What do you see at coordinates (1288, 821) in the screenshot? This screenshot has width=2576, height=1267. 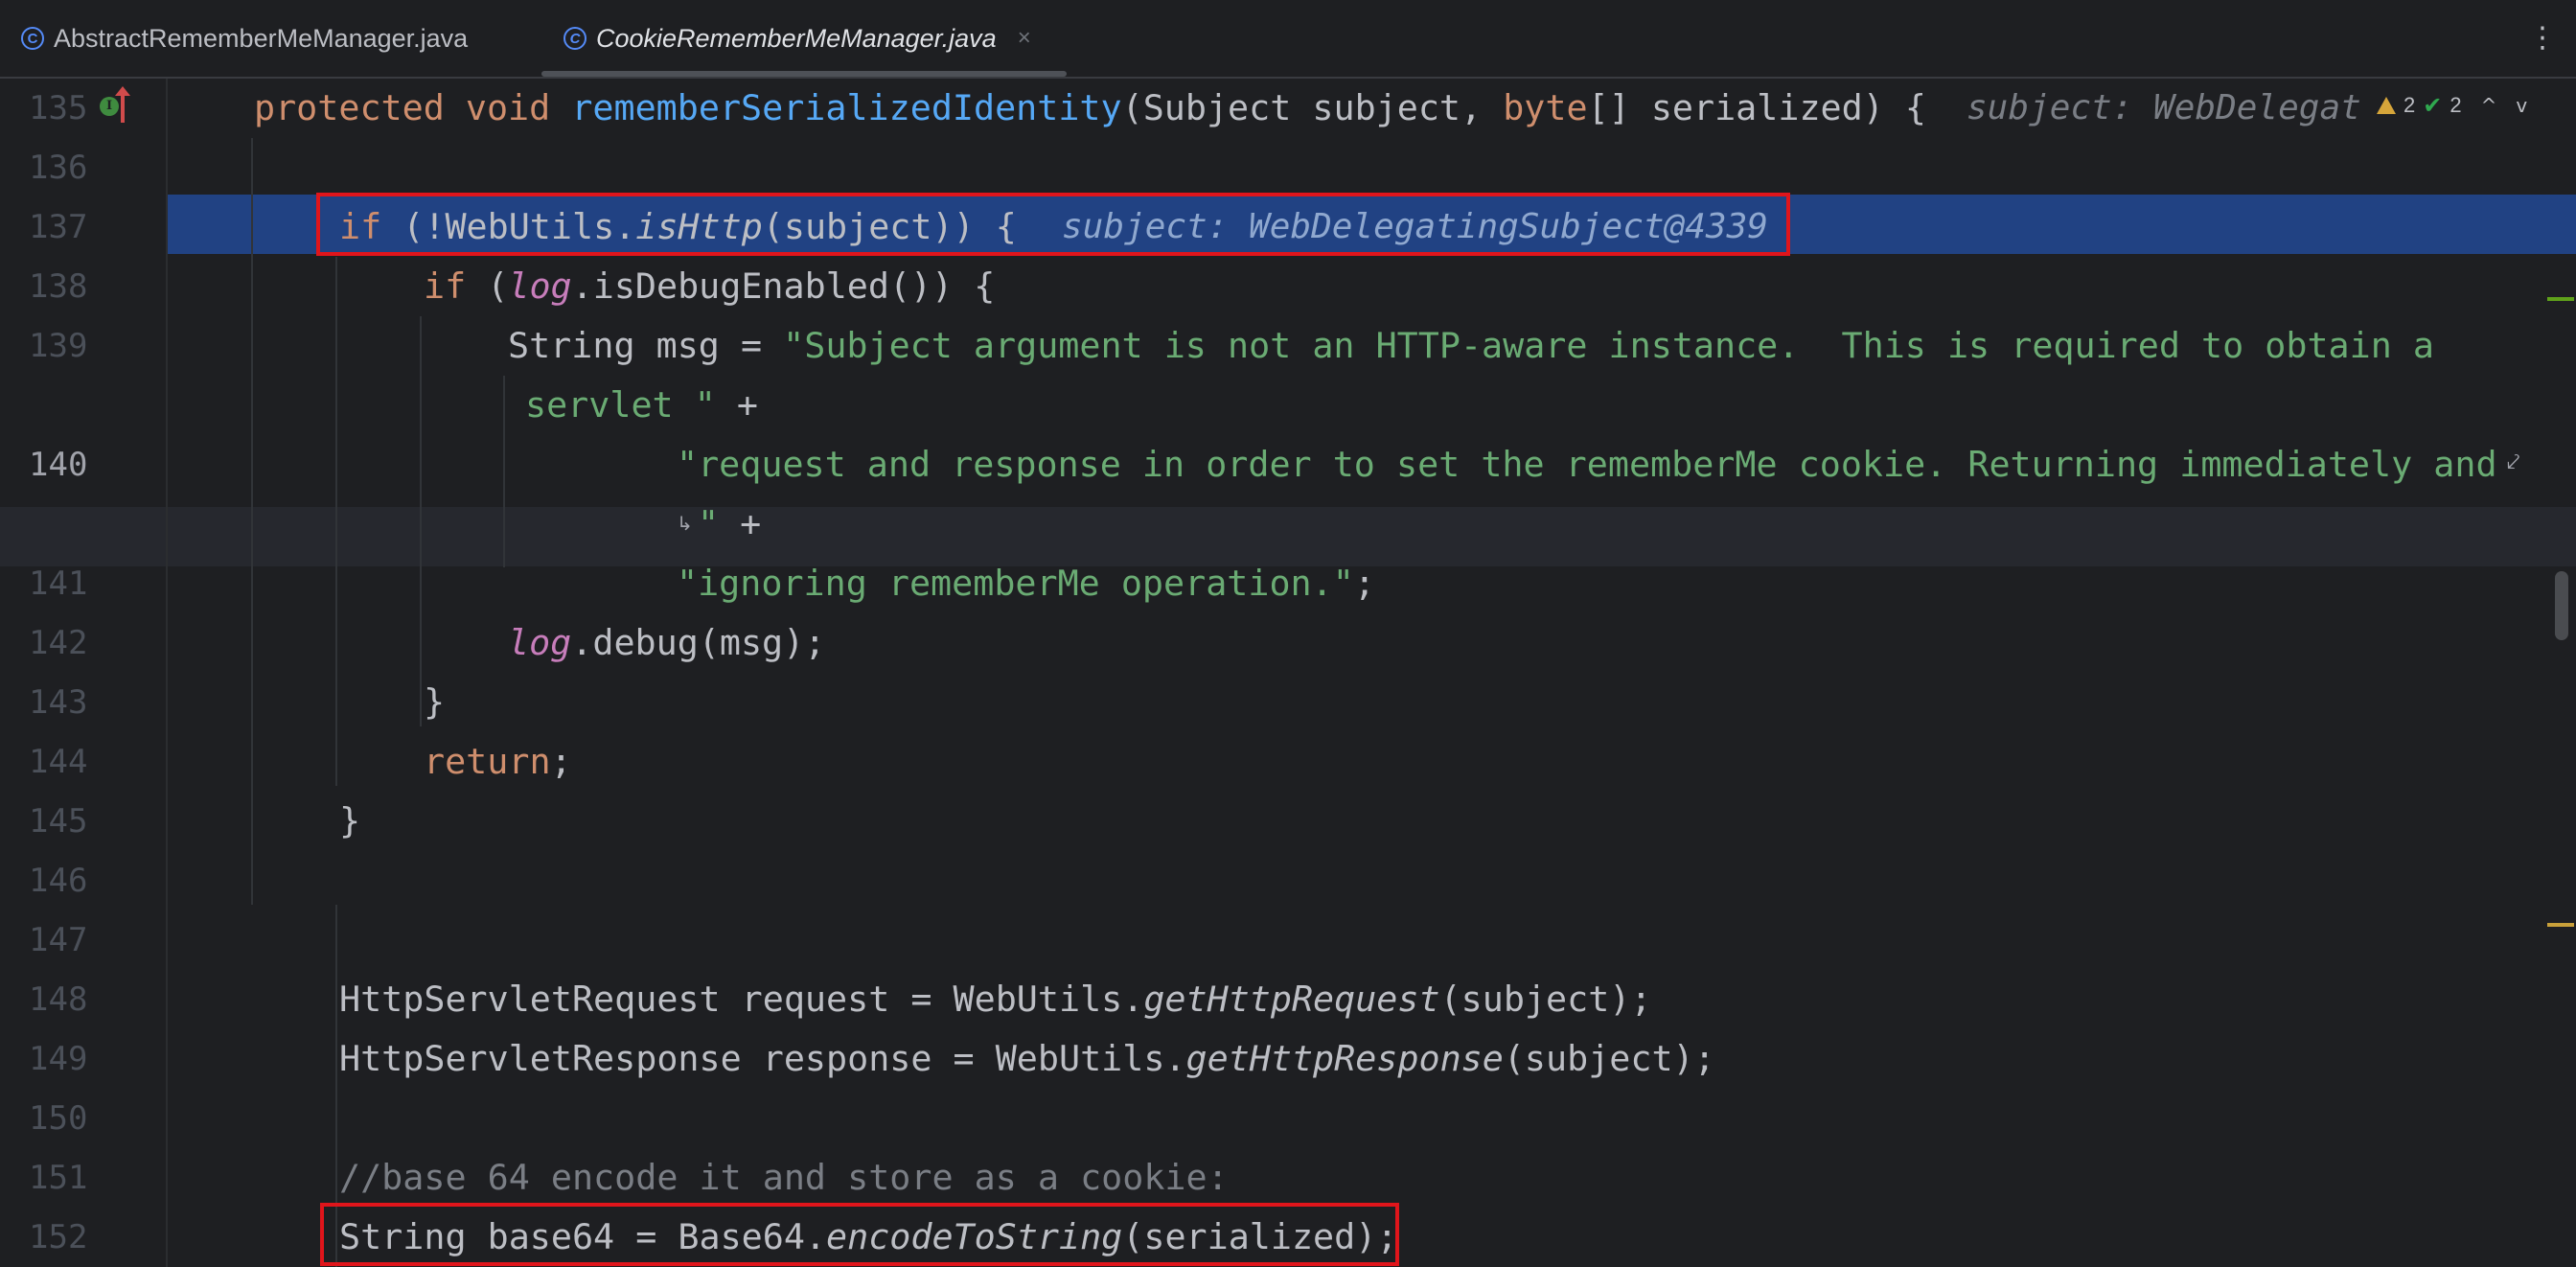 I see `code-line-145: 145 }` at bounding box center [1288, 821].